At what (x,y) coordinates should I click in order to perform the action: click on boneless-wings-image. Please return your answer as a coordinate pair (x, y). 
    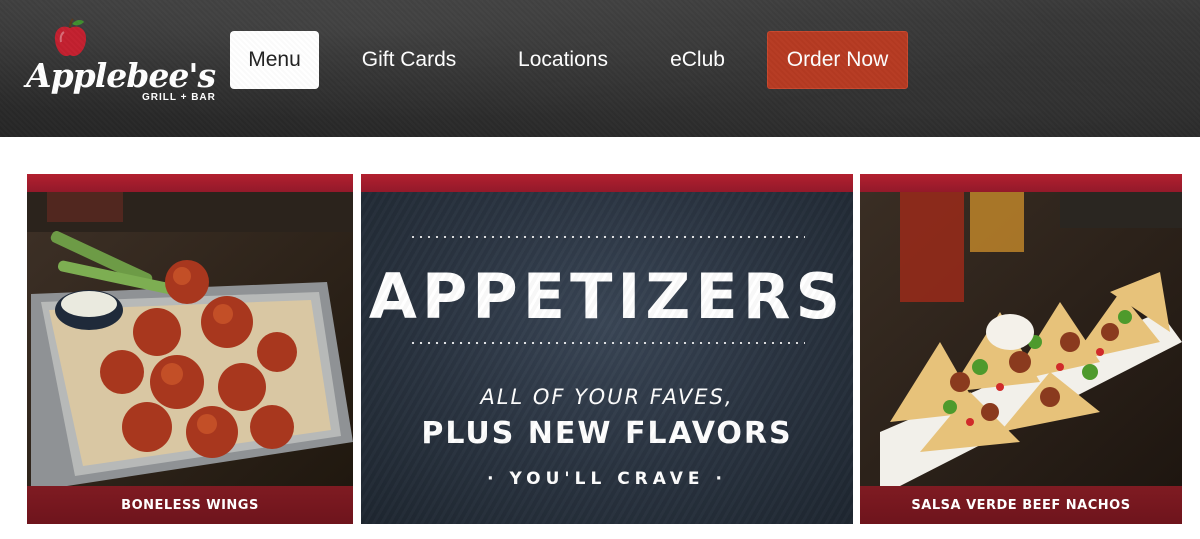
    Looking at the image, I should click on (190, 339).